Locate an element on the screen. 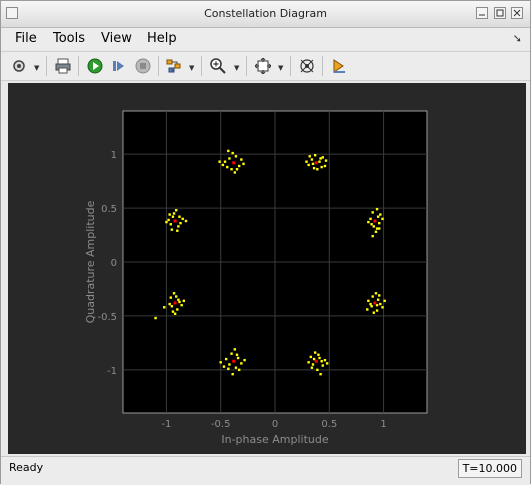 Image resolution: width=531 pixels, height=485 pixels. x-tick-label: -1 is located at coordinates (166, 424).